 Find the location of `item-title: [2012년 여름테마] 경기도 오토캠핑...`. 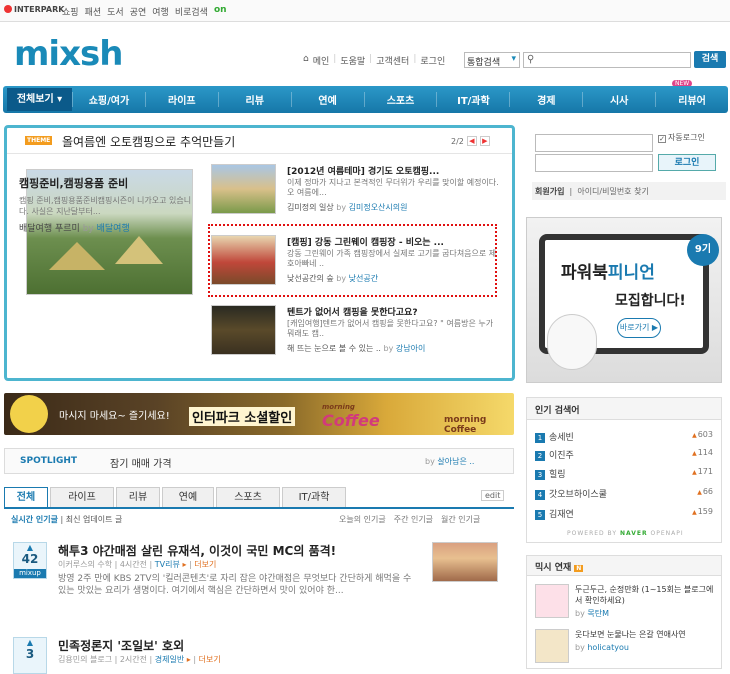

item-title: [2012년 여름테마] 경기도 오토캠핑... is located at coordinates (363, 170).